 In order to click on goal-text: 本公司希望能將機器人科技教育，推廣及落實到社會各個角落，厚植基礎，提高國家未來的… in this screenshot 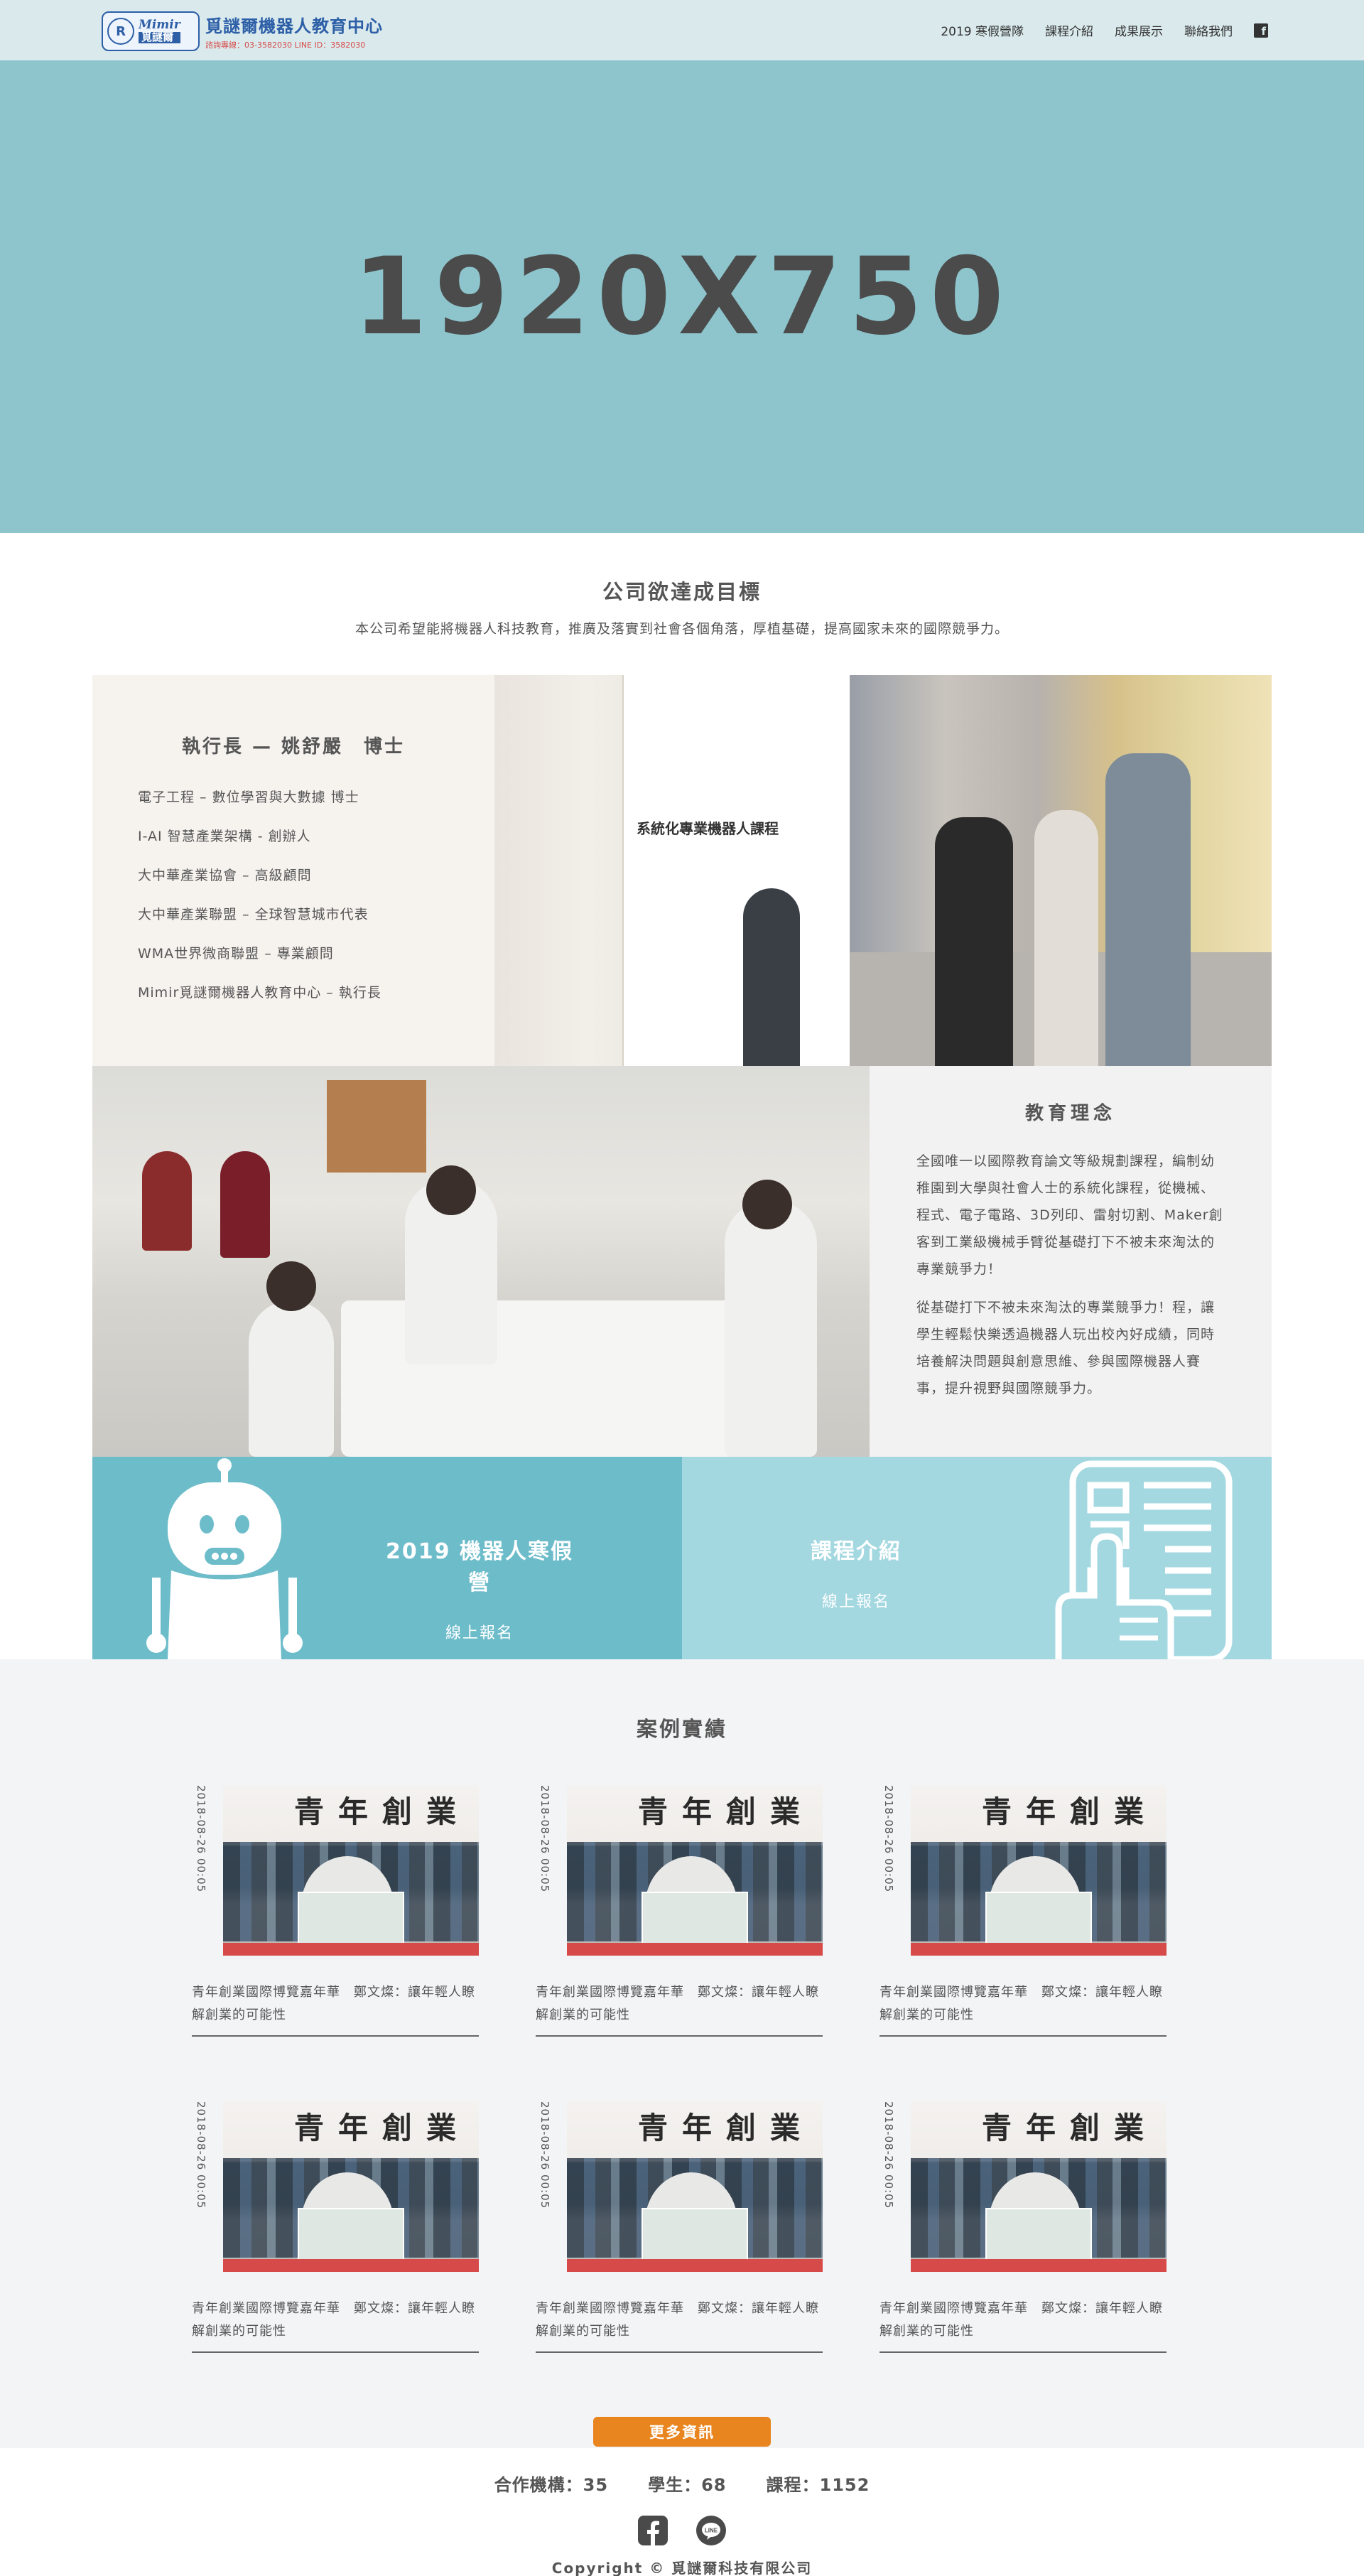, I will do `click(682, 629)`.